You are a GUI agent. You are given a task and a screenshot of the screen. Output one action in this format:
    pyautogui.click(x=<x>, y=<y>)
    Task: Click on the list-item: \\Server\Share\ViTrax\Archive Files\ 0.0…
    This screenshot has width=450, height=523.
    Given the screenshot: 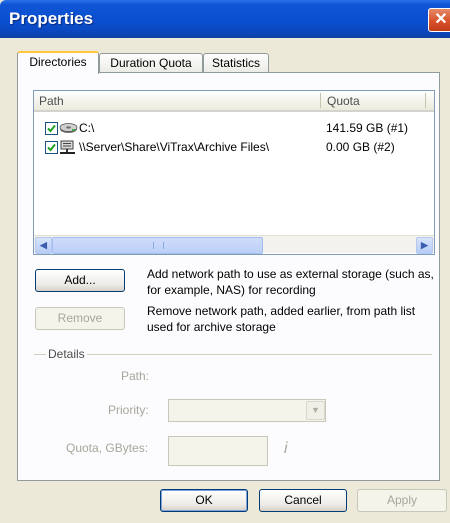 What is the action you would take?
    pyautogui.click(x=234, y=148)
    